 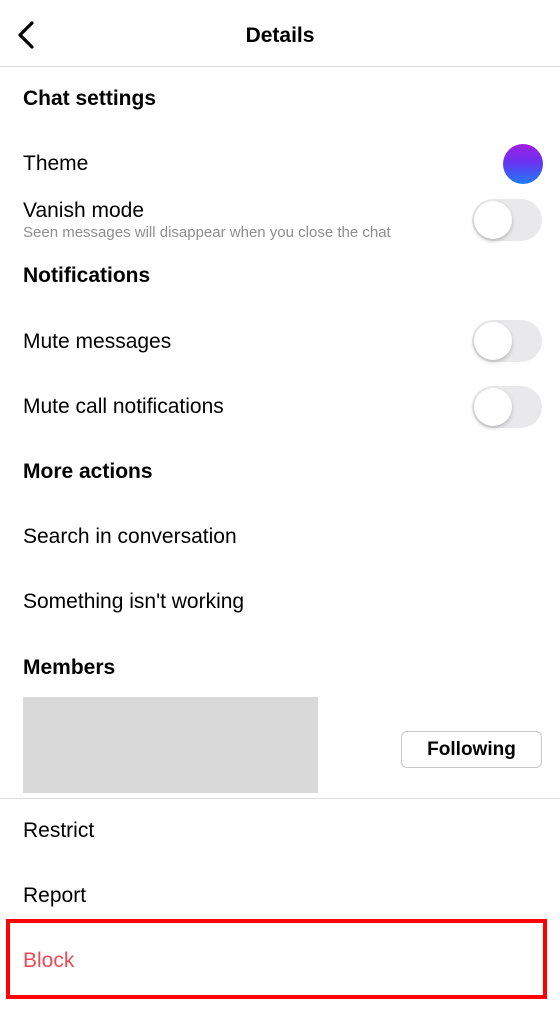 I want to click on something-isnt-working-row: Something isn't working, so click(x=280, y=601).